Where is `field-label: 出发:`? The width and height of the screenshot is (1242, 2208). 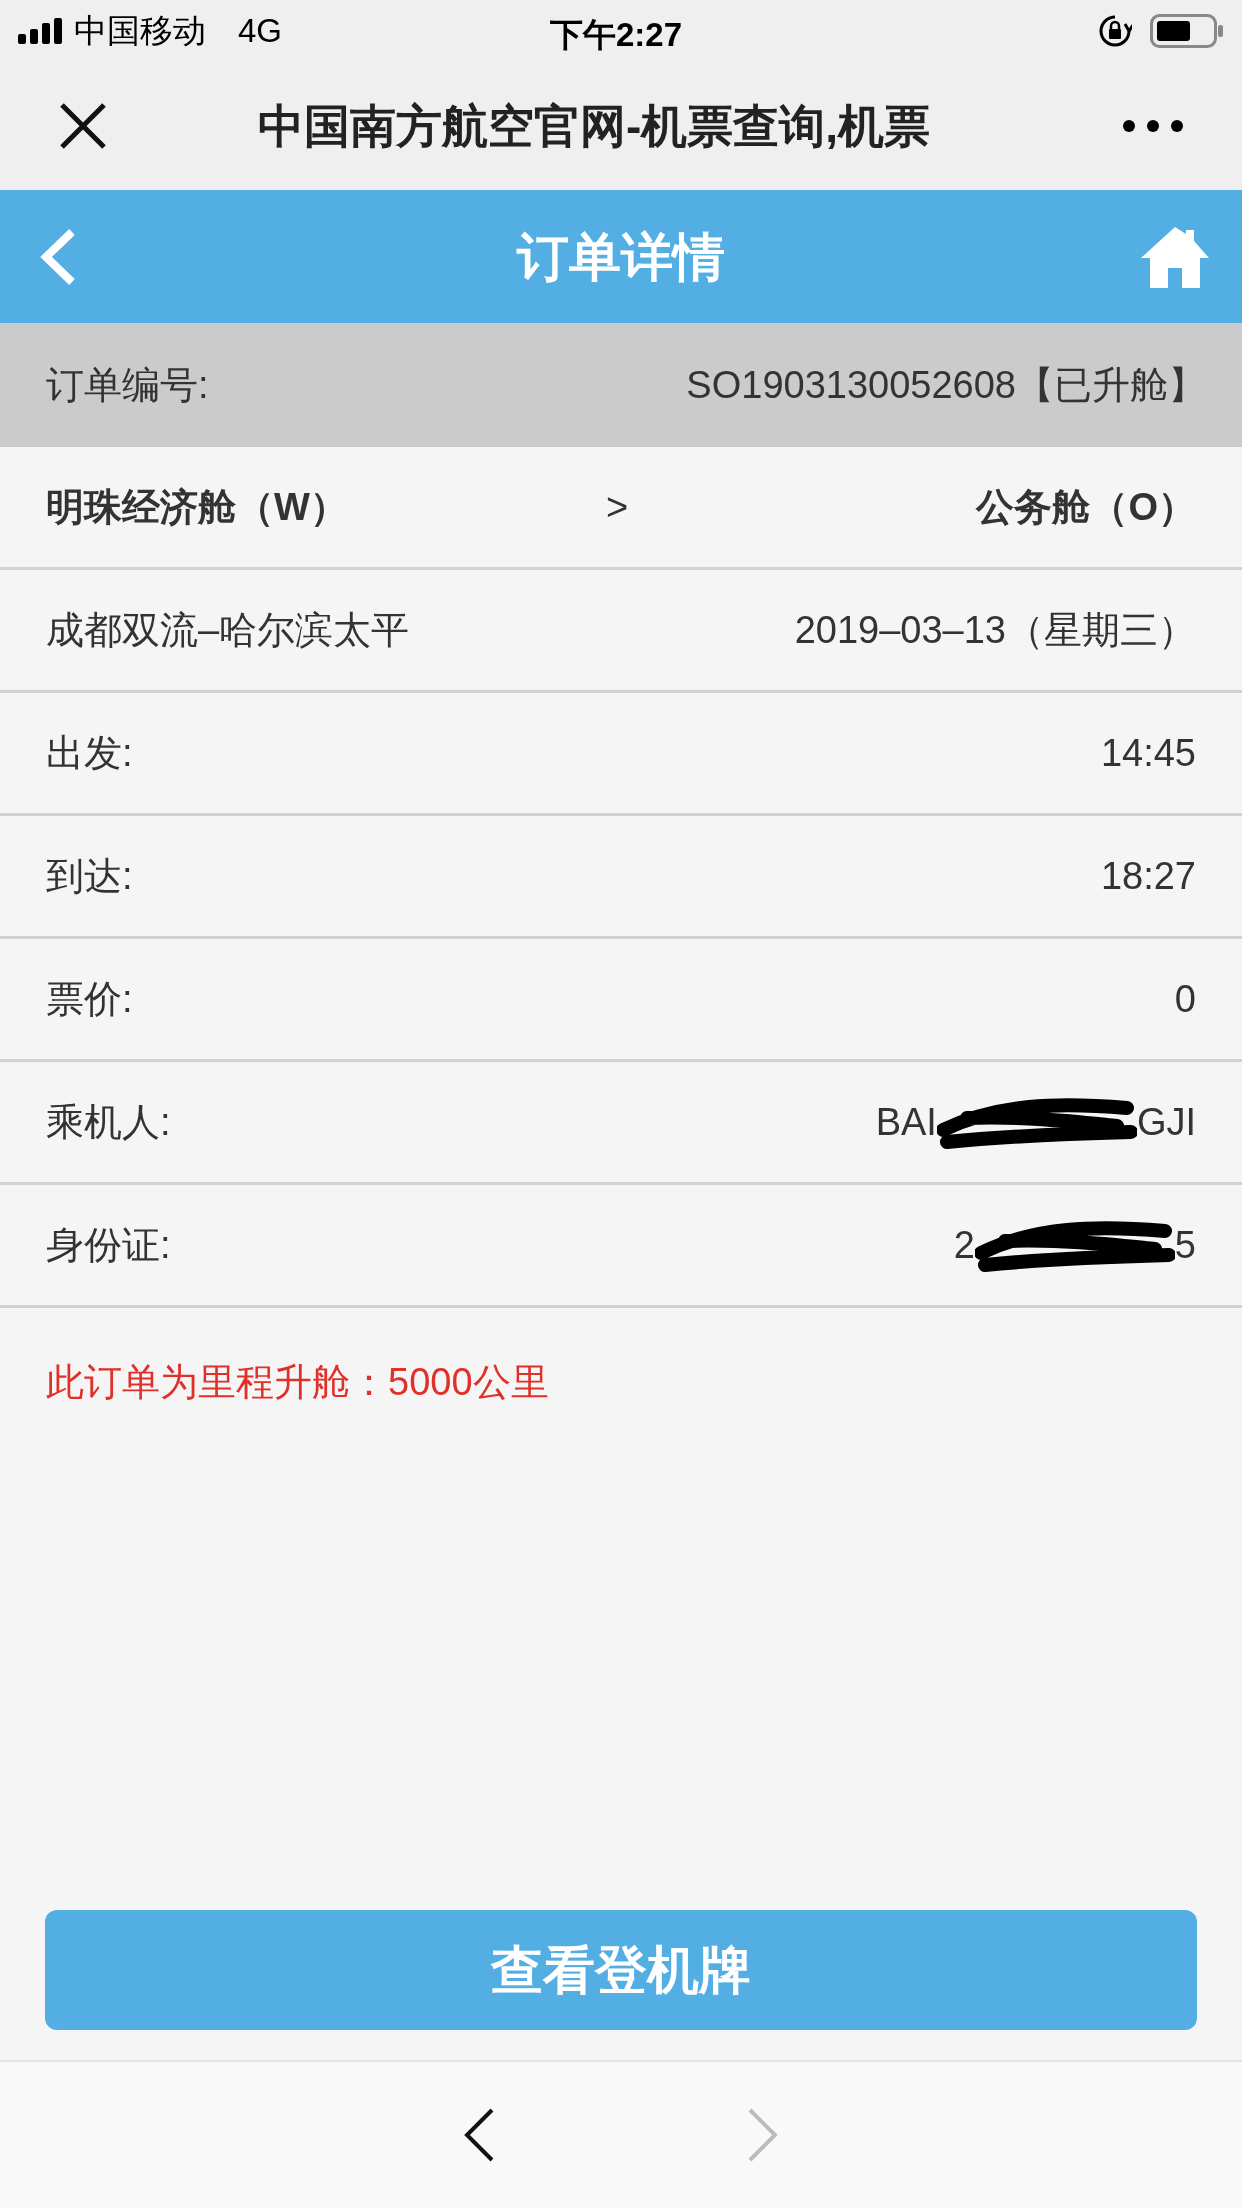
field-label: 出发: is located at coordinates (89, 753).